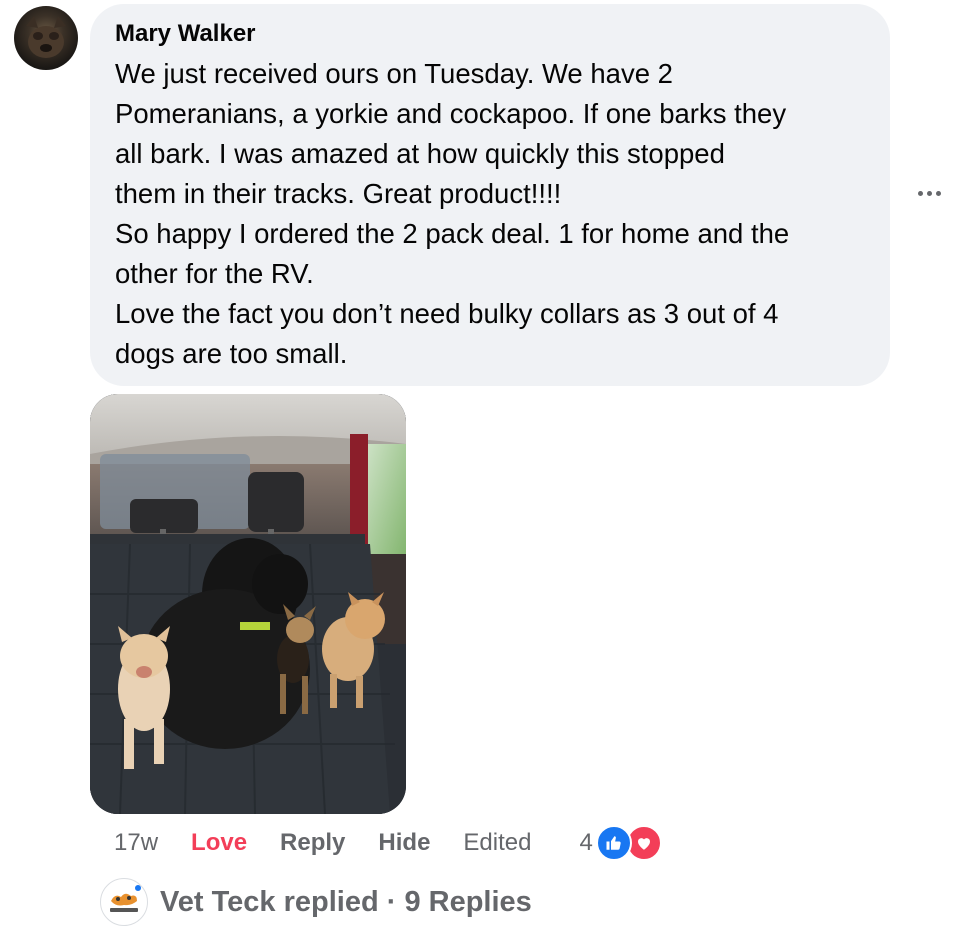 This screenshot has width=958, height=940. What do you see at coordinates (136, 843) in the screenshot?
I see `comment-timestamp: 17w` at bounding box center [136, 843].